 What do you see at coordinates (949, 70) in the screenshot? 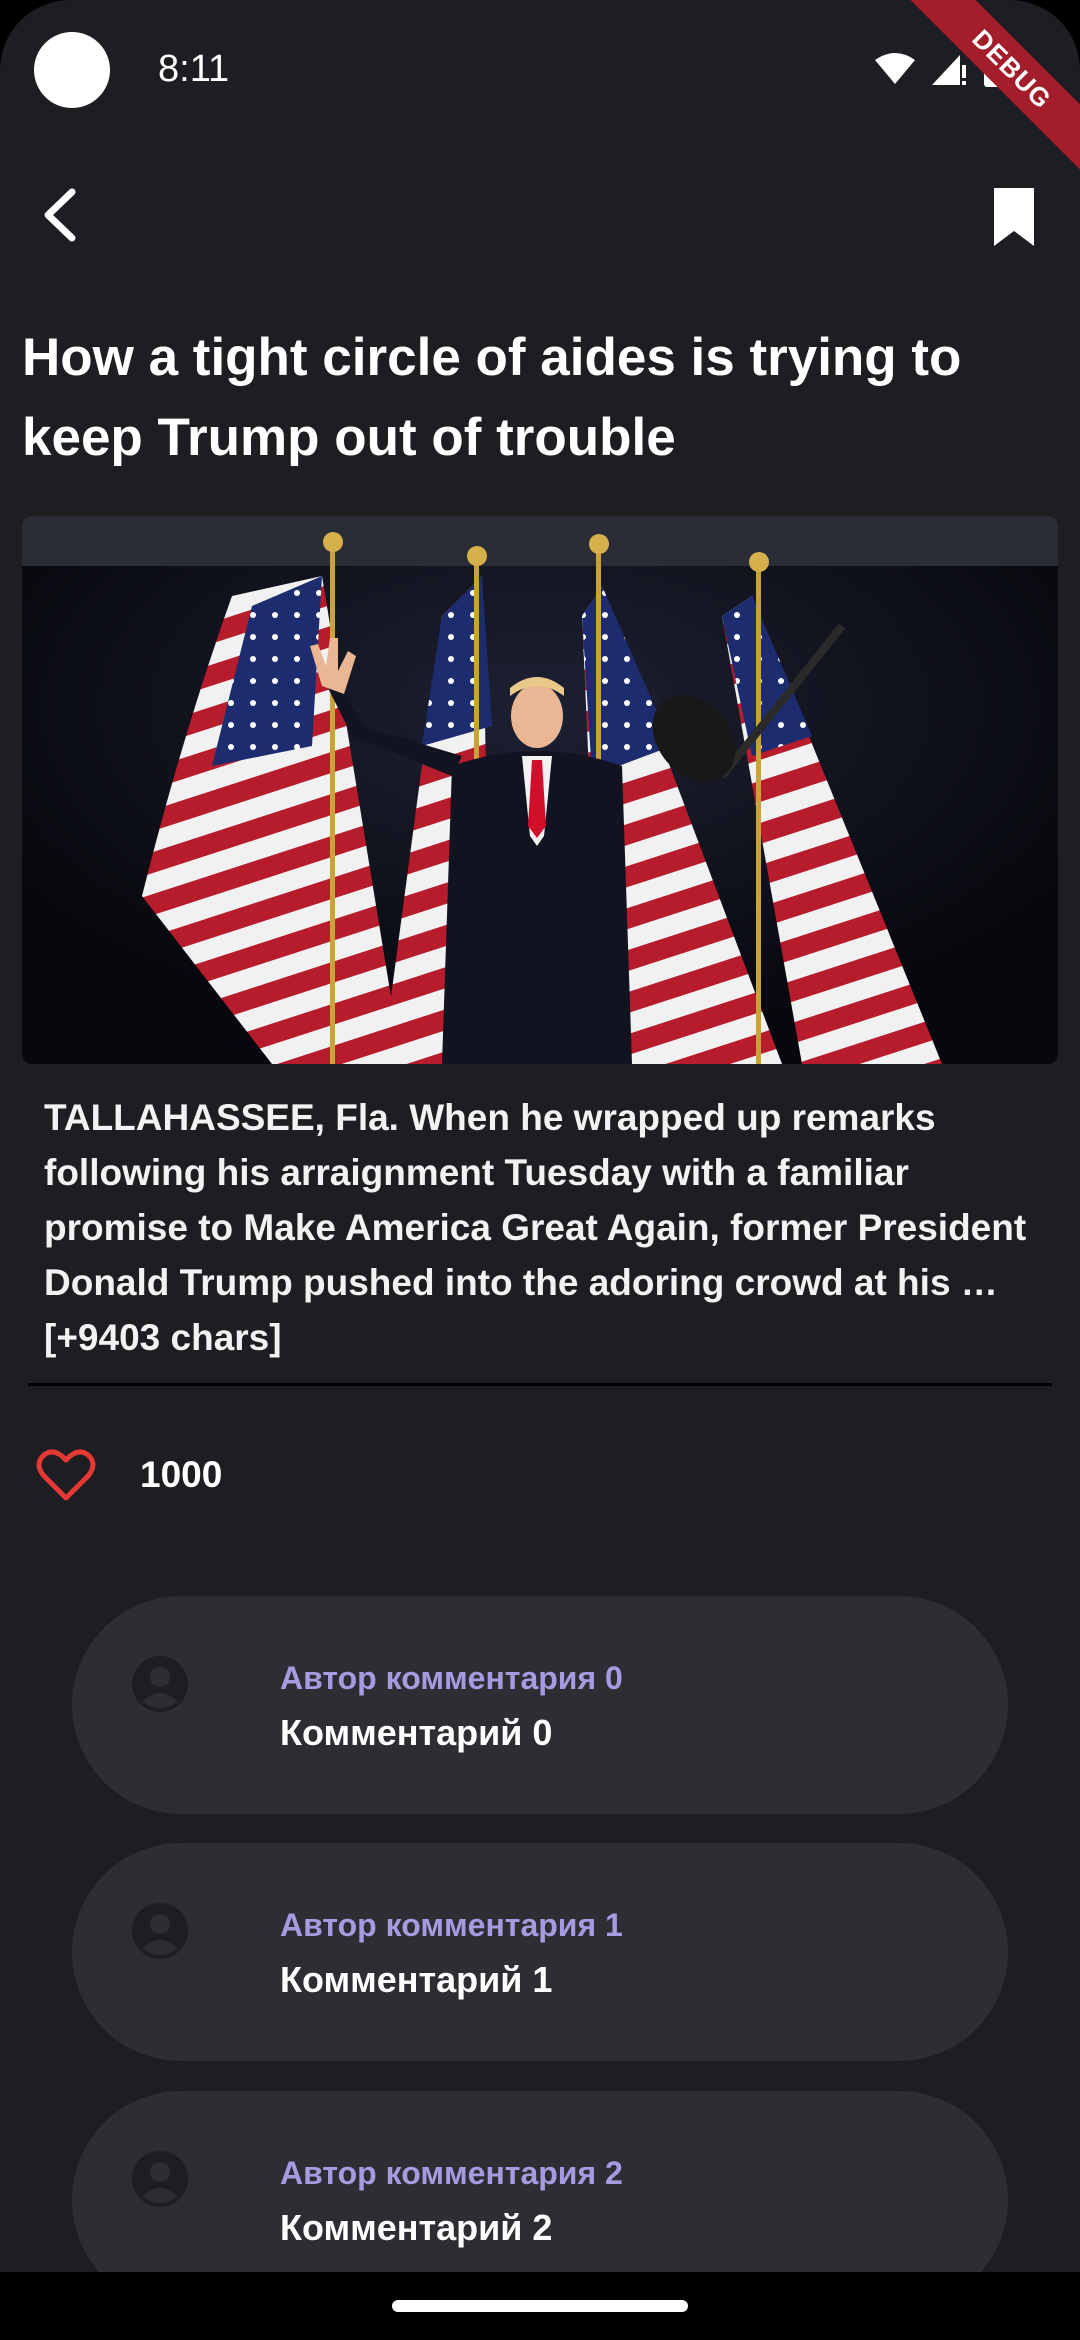
I see `signal-icon` at bounding box center [949, 70].